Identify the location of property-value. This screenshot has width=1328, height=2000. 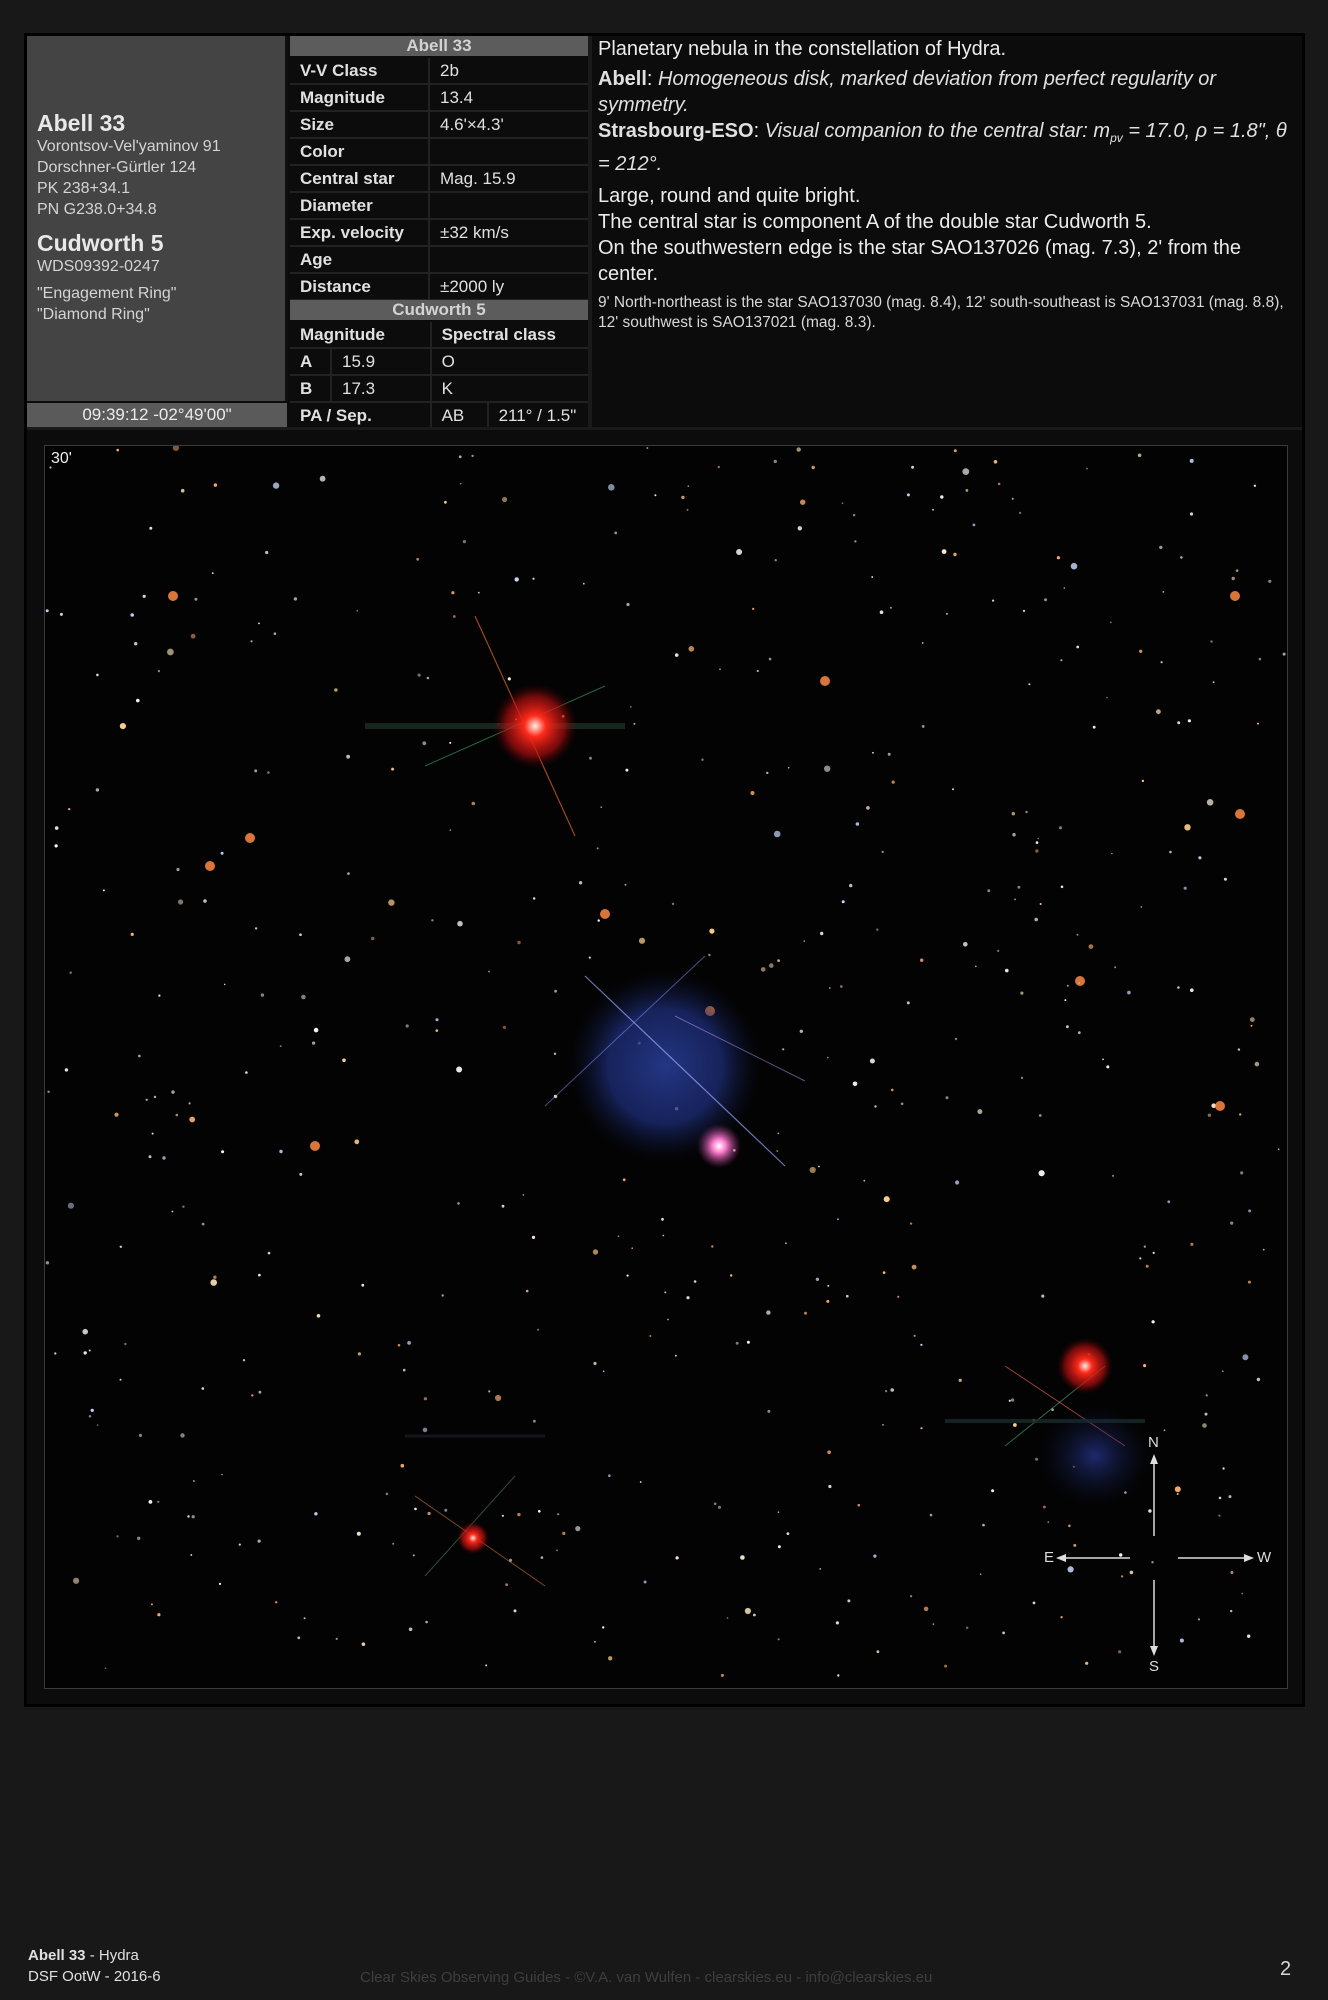
(508, 152).